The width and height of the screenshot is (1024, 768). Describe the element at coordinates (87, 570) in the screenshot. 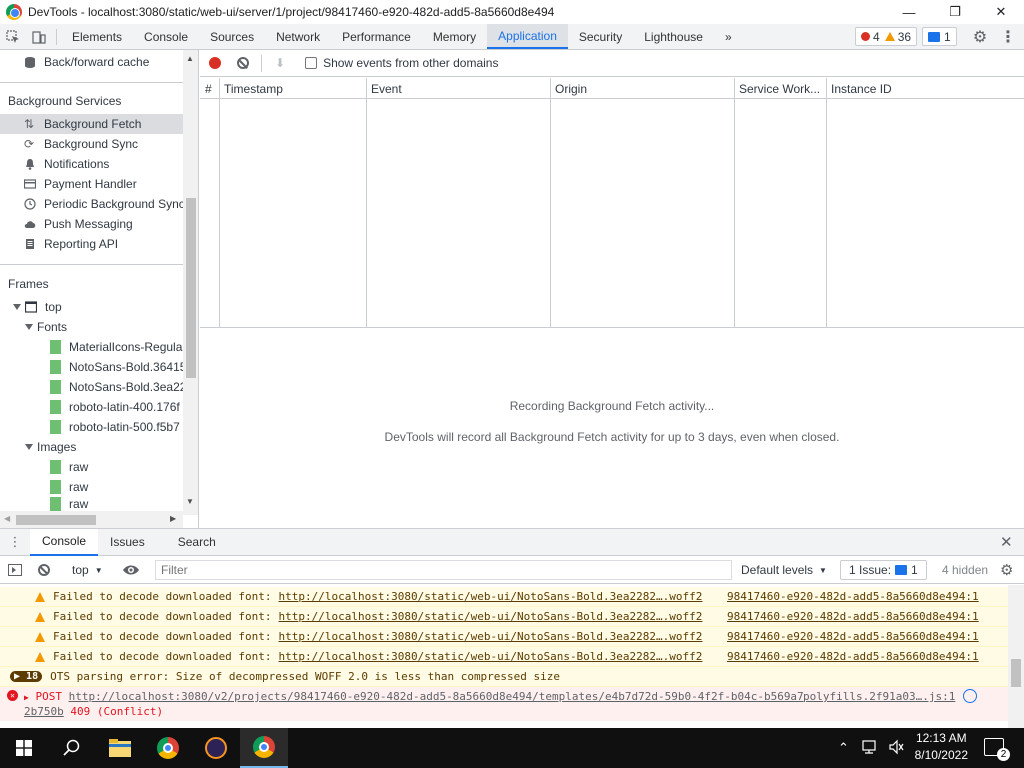

I see `context-selector: top ▼` at that location.